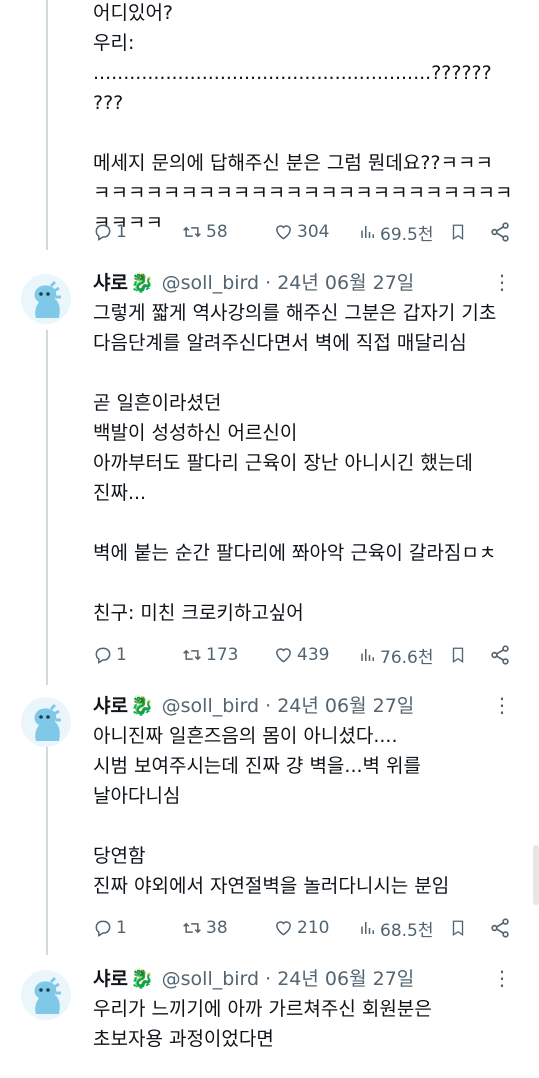 This screenshot has height=1078, width=539. I want to click on views-button: 69.5천, so click(396, 232).